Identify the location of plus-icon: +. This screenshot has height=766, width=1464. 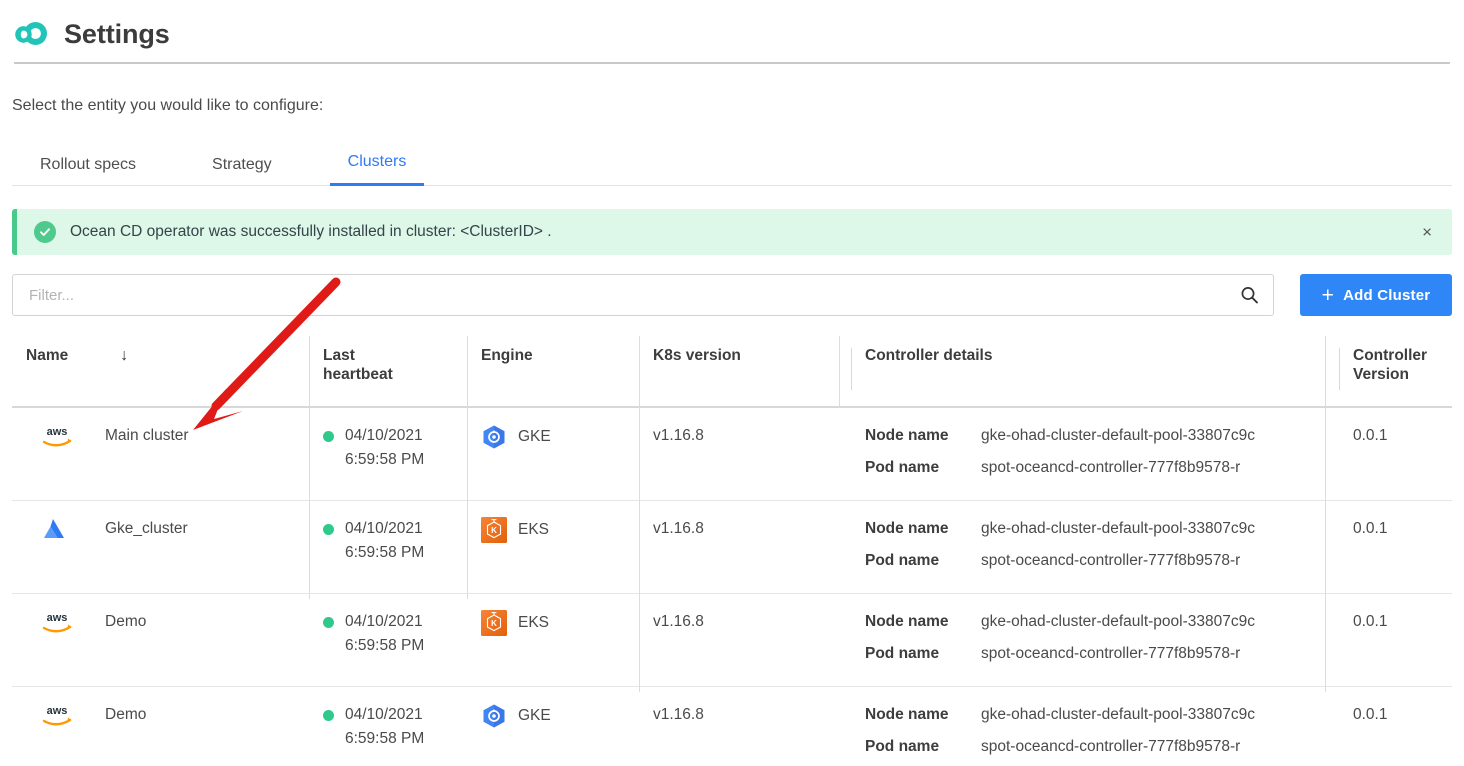
(1328, 295).